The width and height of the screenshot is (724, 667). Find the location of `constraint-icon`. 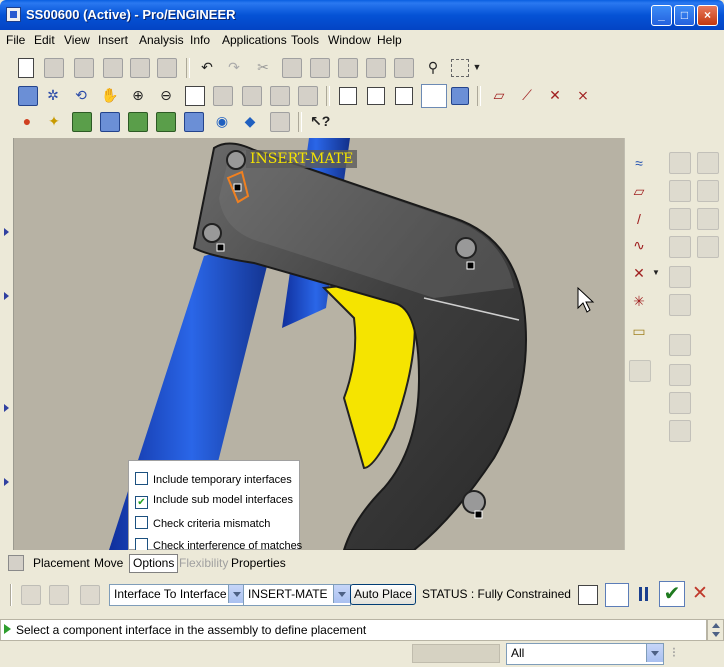

constraint-icon is located at coordinates (59, 595).